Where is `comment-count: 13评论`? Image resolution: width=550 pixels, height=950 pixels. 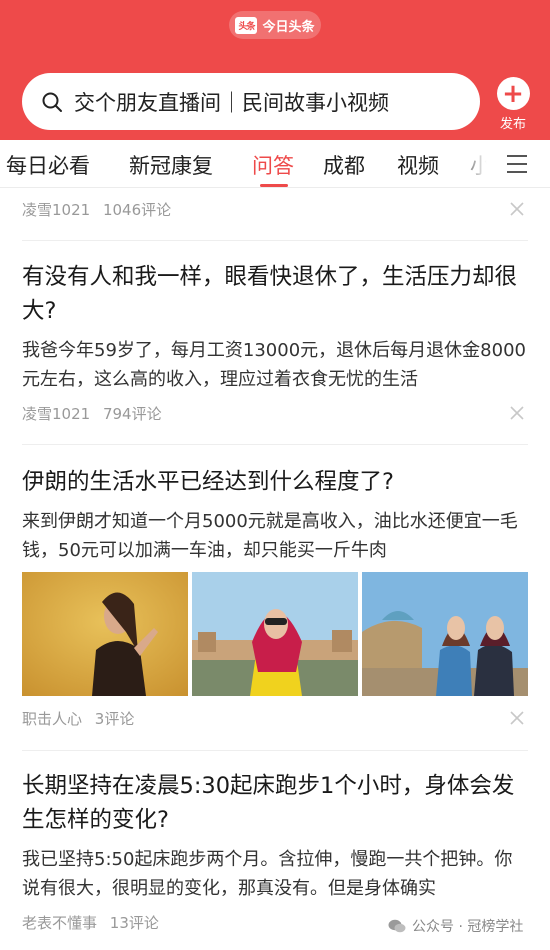
comment-count: 13评论 is located at coordinates (134, 923).